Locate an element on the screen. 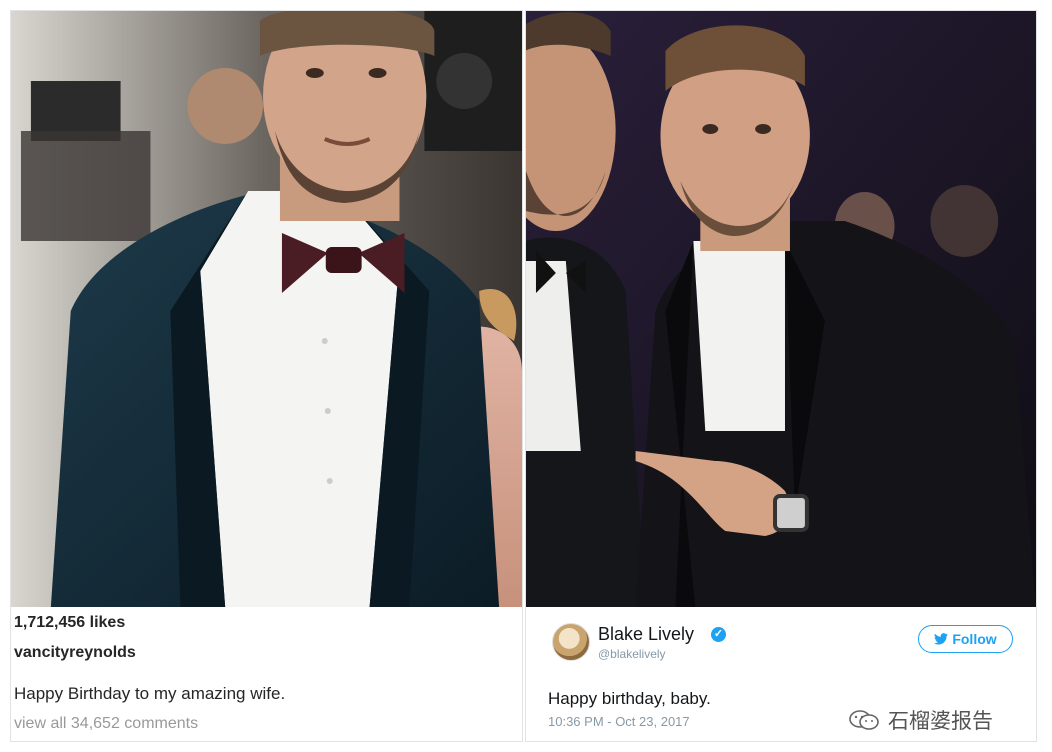  twitter-bird-icon is located at coordinates (941, 639).